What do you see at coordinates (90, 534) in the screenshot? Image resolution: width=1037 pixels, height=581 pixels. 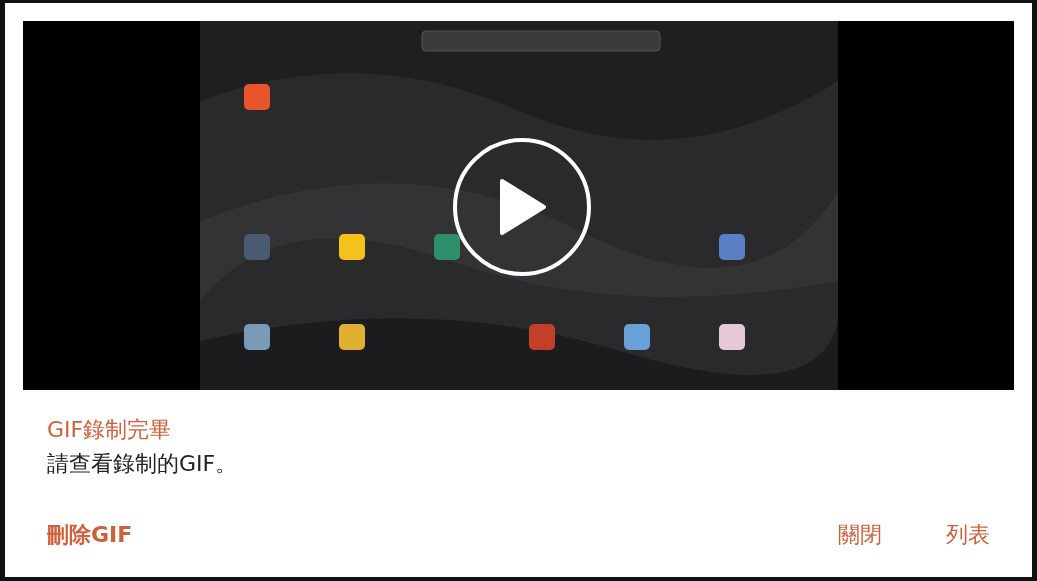 I see `dialog-button: 刪除GIF` at bounding box center [90, 534].